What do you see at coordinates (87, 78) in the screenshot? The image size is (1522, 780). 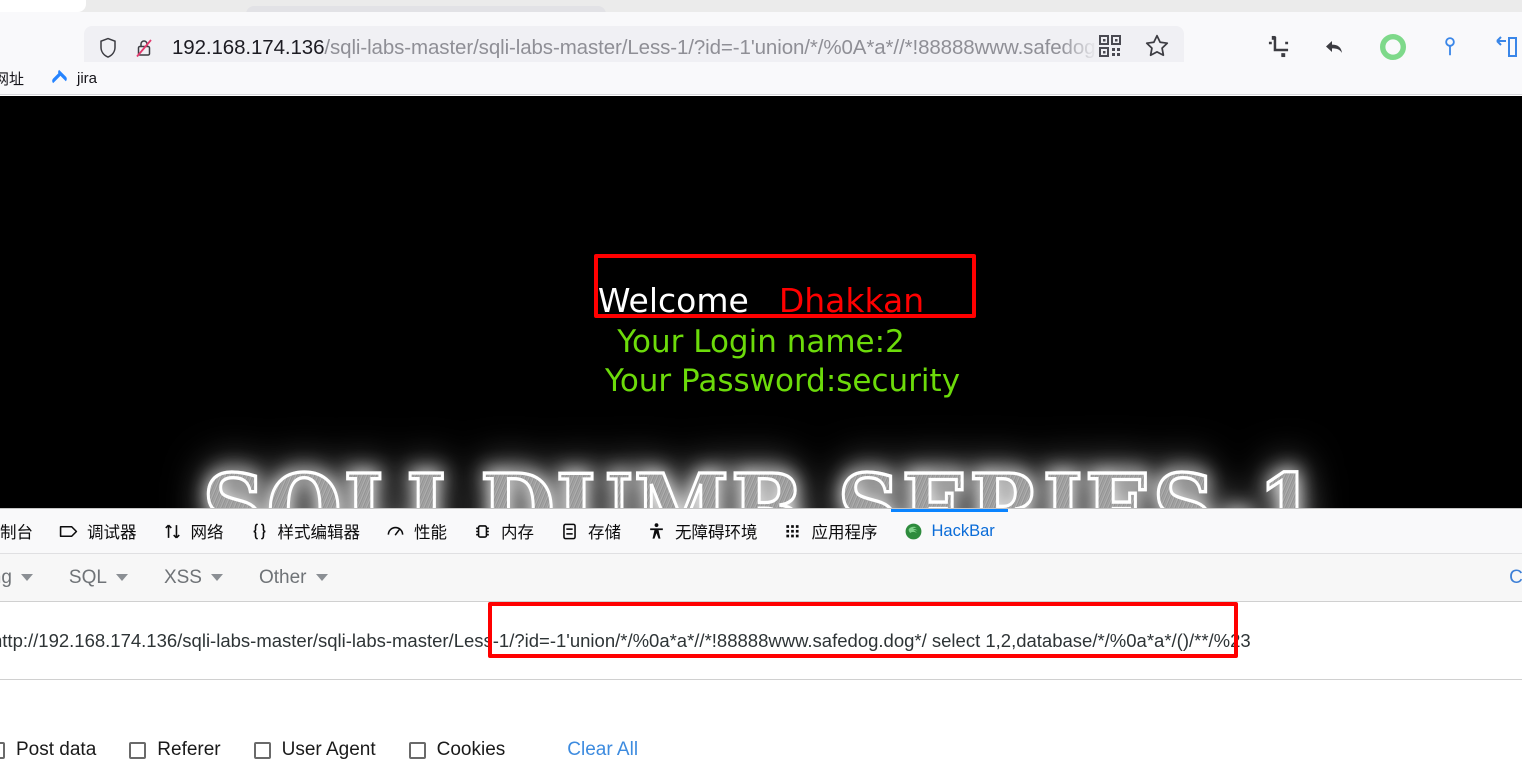 I see `bookmark-label: jira` at bounding box center [87, 78].